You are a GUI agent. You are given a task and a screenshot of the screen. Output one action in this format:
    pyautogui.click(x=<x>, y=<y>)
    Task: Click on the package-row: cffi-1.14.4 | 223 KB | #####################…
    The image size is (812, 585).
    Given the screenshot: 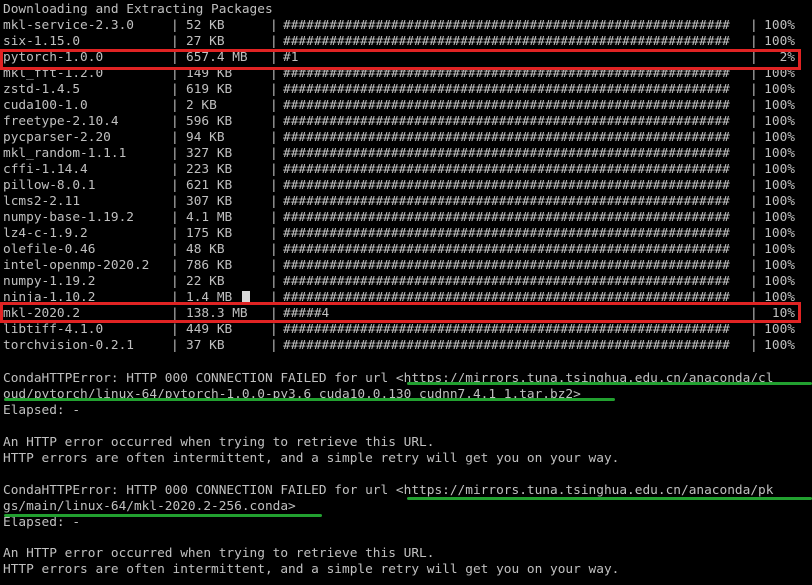 What is the action you would take?
    pyautogui.click(x=406, y=170)
    